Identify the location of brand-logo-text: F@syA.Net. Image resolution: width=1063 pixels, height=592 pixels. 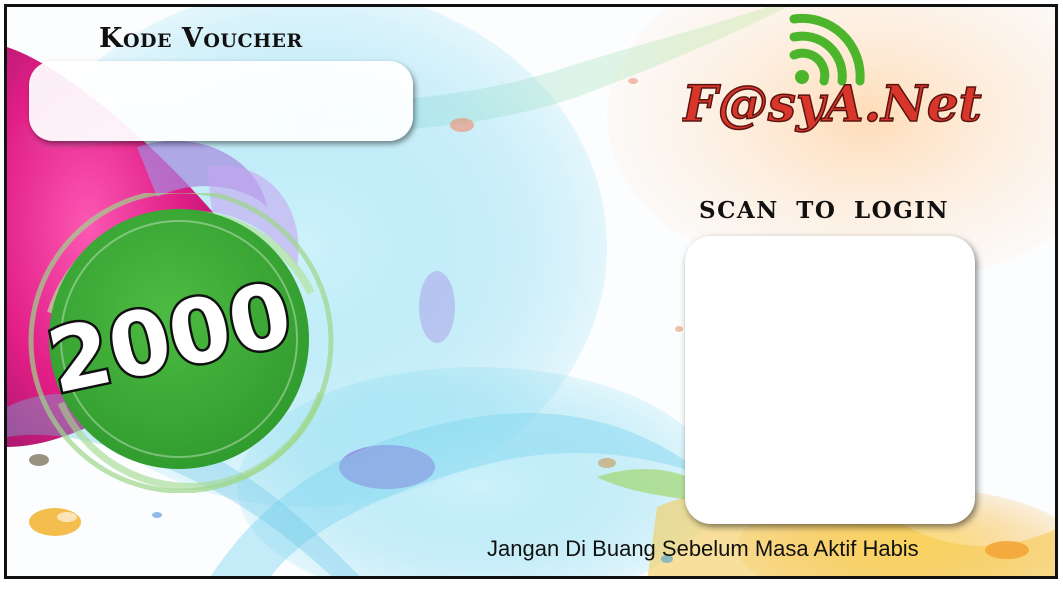
(832, 103).